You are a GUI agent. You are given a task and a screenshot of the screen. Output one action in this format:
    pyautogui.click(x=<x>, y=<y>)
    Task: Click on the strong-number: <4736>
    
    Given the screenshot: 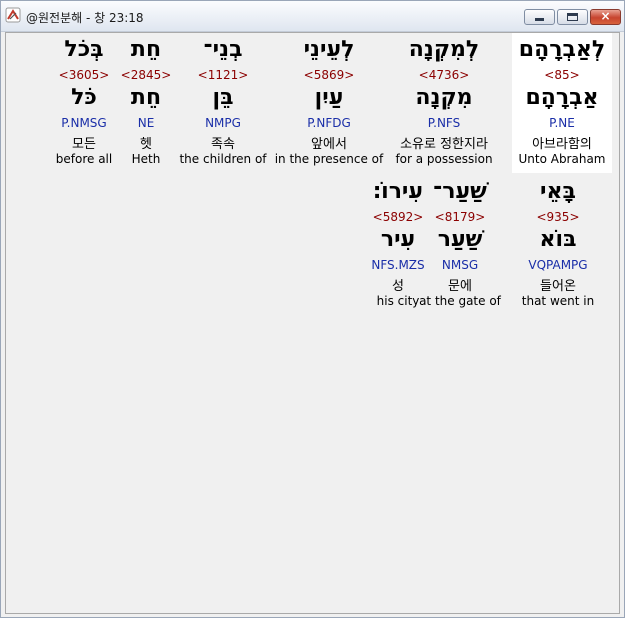 What is the action you would take?
    pyautogui.click(x=444, y=75)
    